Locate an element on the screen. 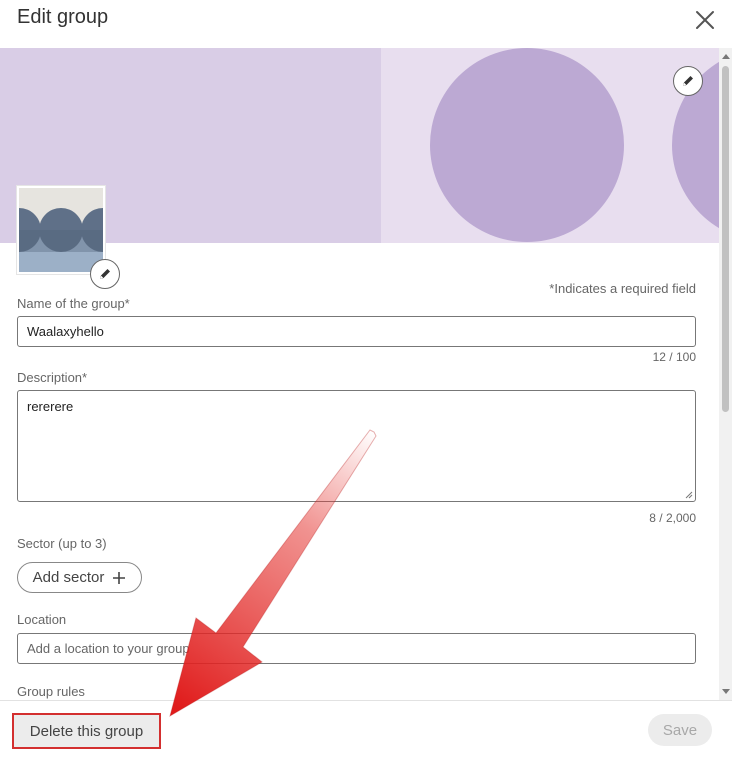 The height and width of the screenshot is (758, 732). group-logo is located at coordinates (61, 230).